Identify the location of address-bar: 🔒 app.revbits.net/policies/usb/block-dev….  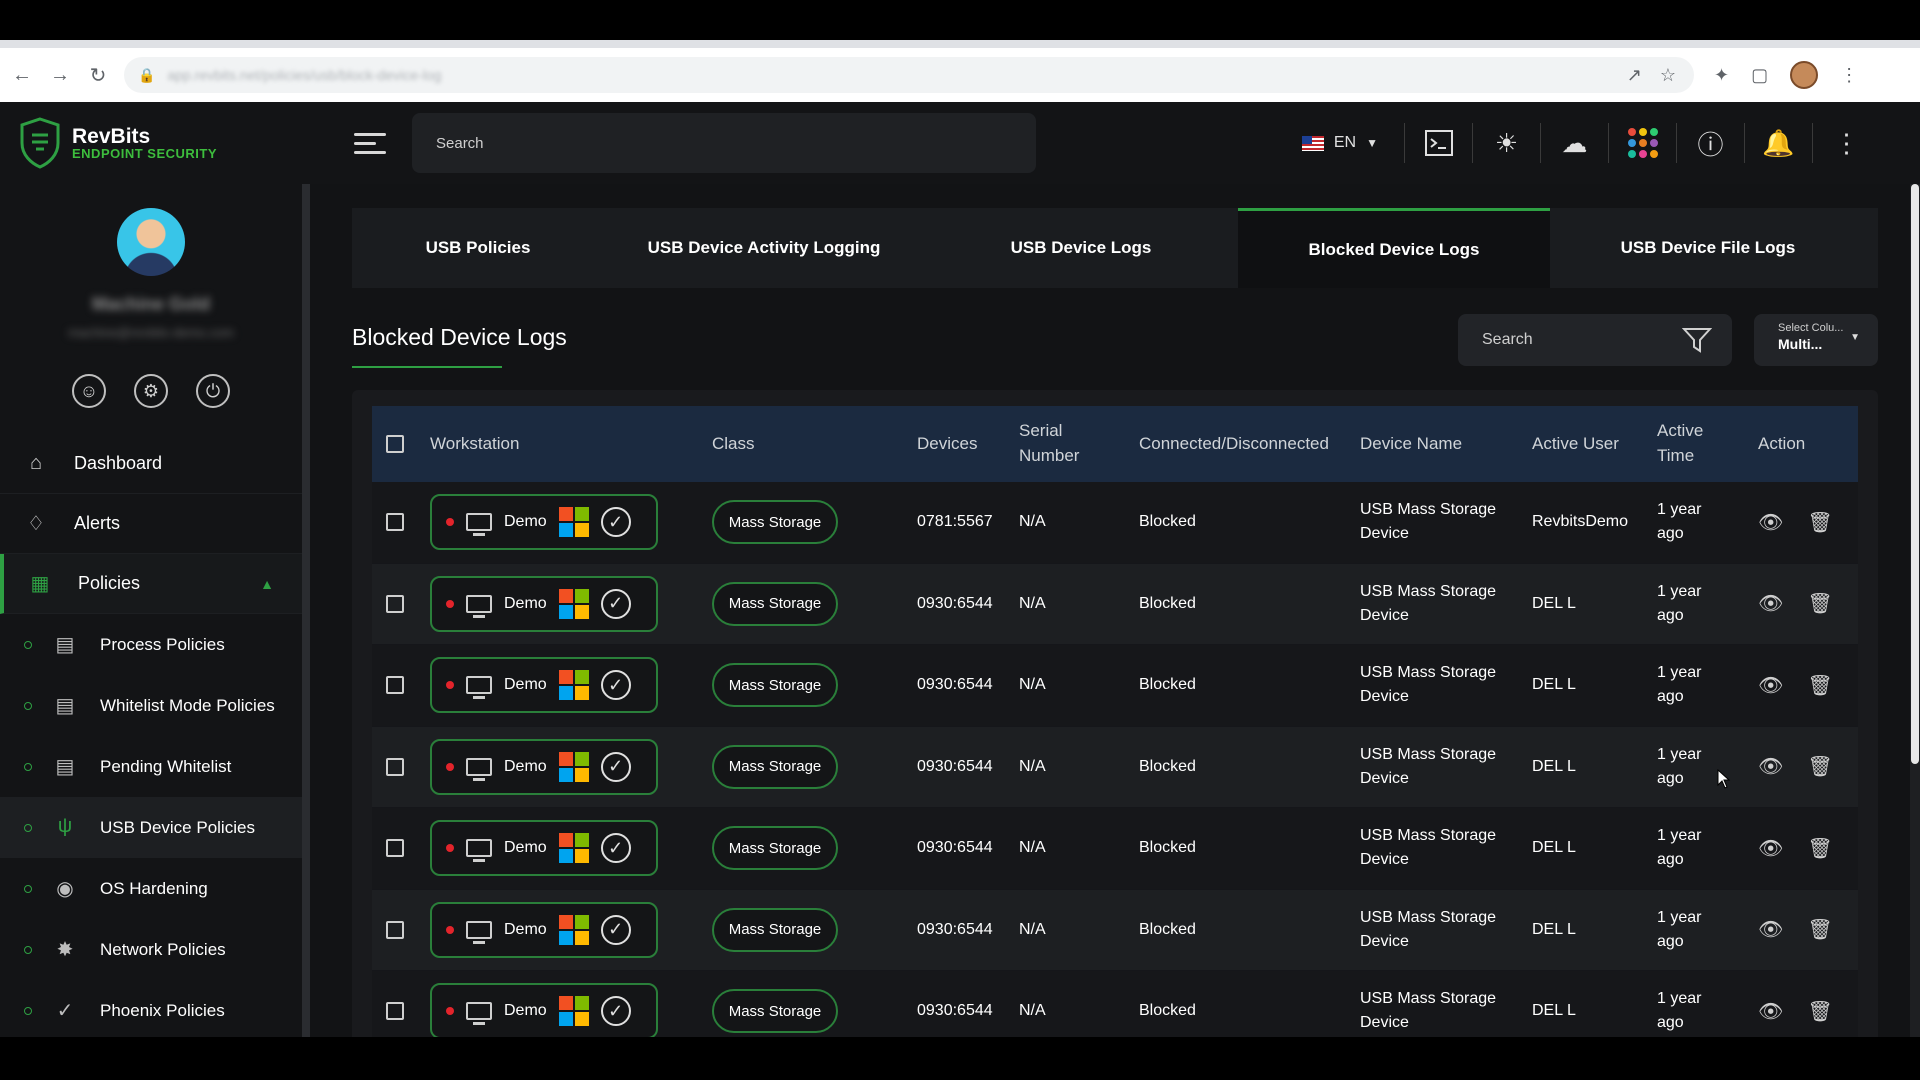
(909, 75).